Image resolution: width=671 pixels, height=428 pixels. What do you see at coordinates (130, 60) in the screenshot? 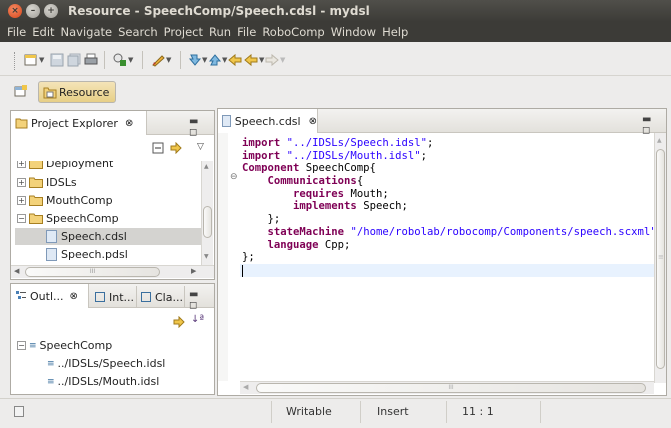
I see `debug-dropdown-icon: ▼` at bounding box center [130, 60].